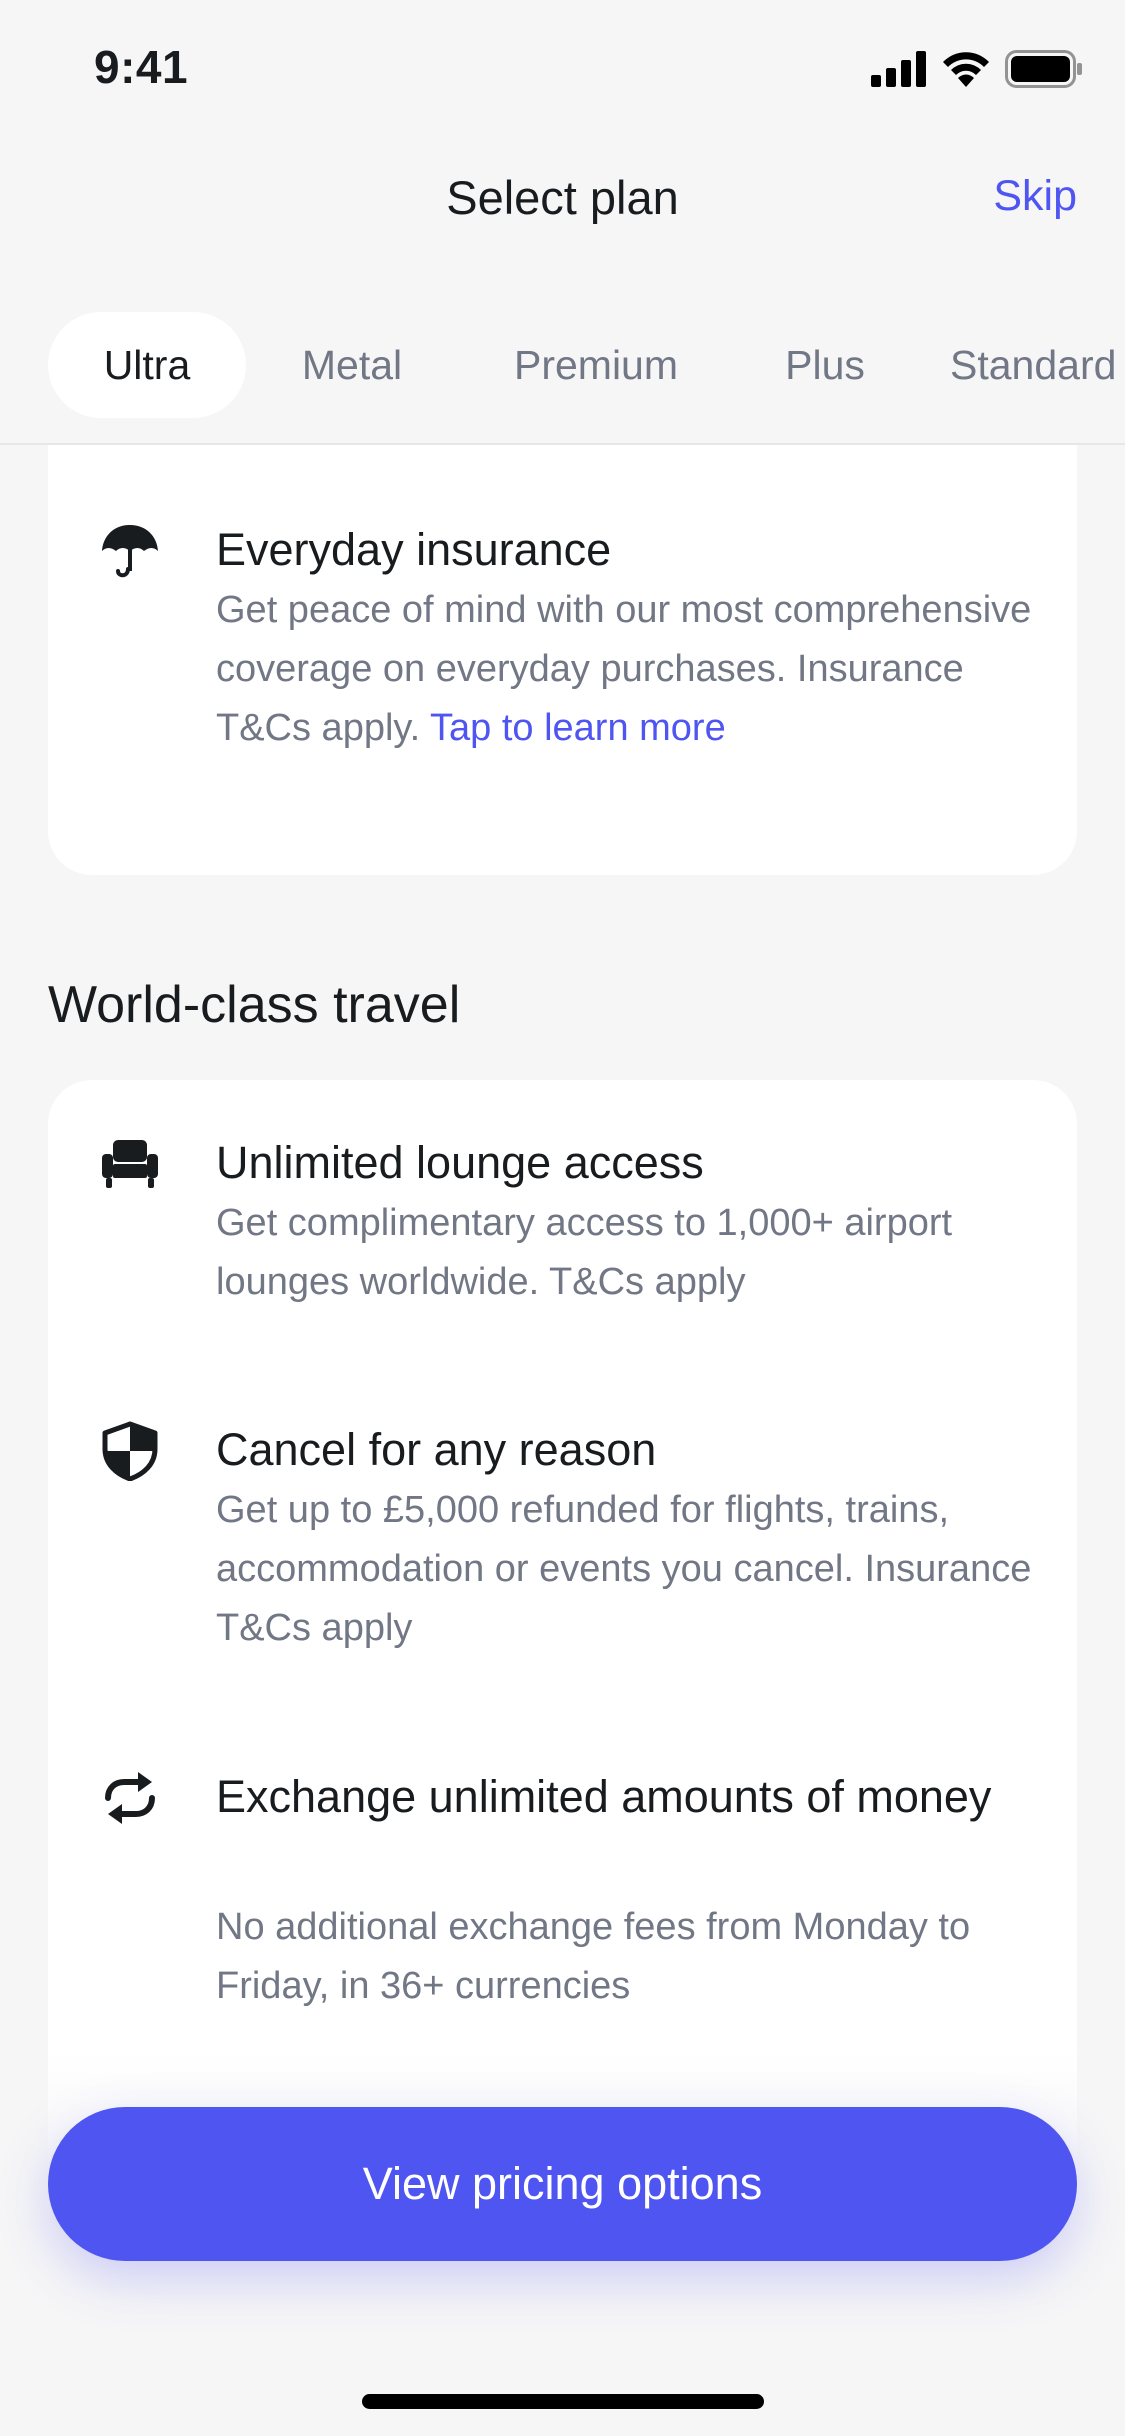 This screenshot has height=2436, width=1125. Describe the element at coordinates (562, 2184) in the screenshot. I see `view-pricing-options-button: View pricing options` at that location.